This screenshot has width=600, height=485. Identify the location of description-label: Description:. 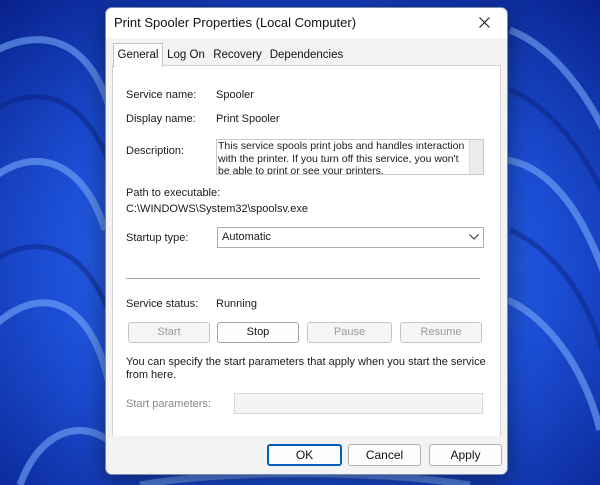
(155, 151).